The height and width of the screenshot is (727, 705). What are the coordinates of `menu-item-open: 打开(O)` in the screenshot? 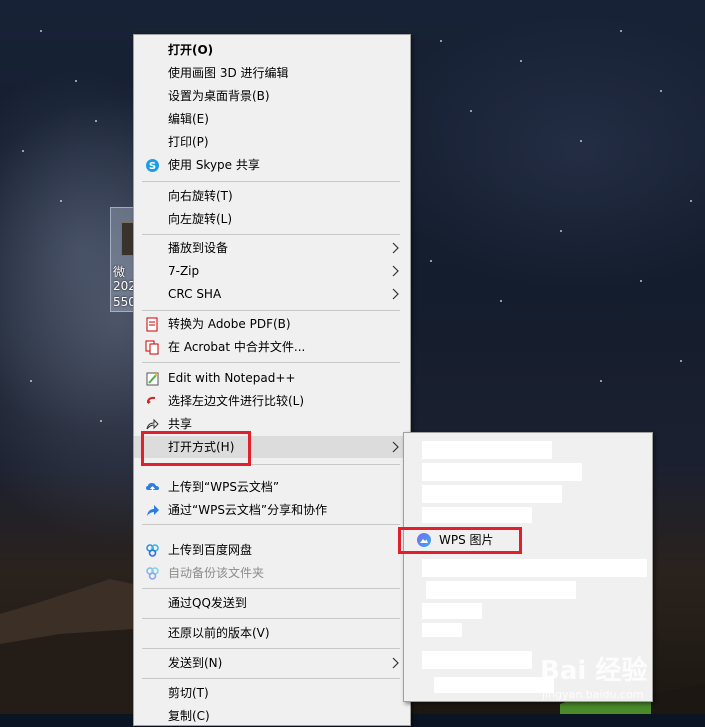 It's located at (272, 50).